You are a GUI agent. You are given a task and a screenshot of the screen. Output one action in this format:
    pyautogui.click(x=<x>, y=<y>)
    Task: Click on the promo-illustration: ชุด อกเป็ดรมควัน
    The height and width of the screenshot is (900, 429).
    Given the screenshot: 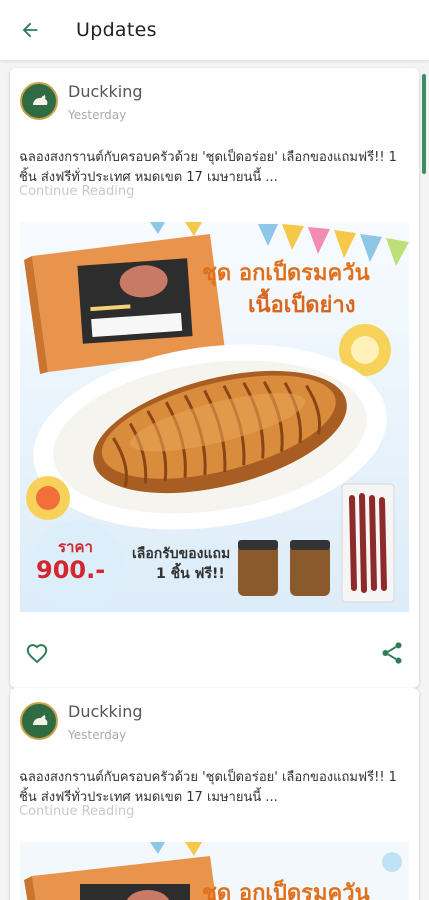 What is the action you would take?
    pyautogui.click(x=214, y=871)
    